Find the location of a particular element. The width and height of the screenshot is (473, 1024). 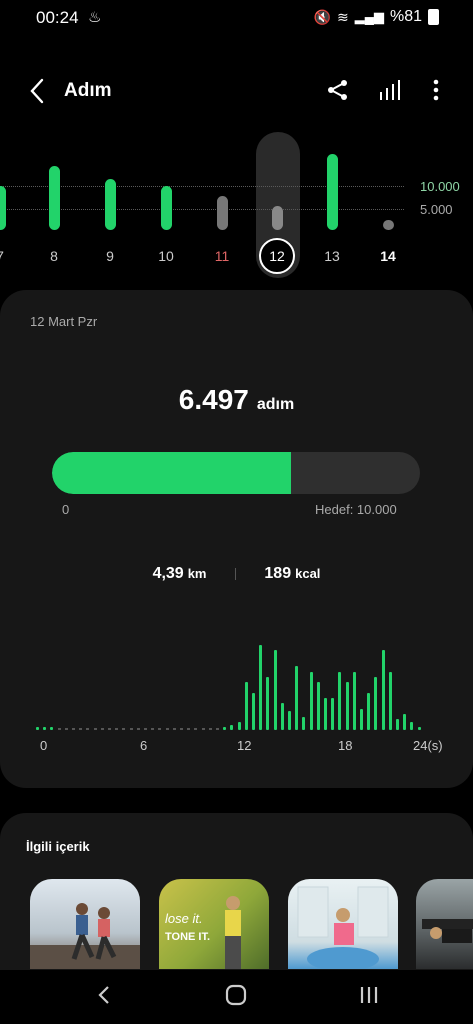

hour-label-6: 6 is located at coordinates (144, 745).